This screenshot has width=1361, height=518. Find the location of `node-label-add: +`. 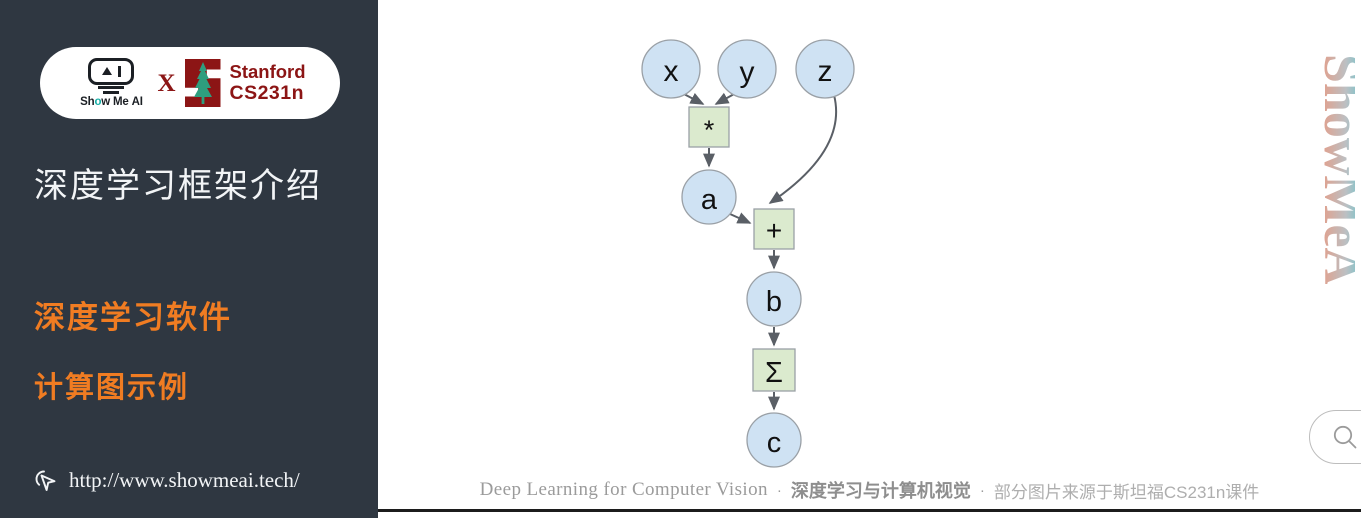

node-label-add: + is located at coordinates (774, 230).